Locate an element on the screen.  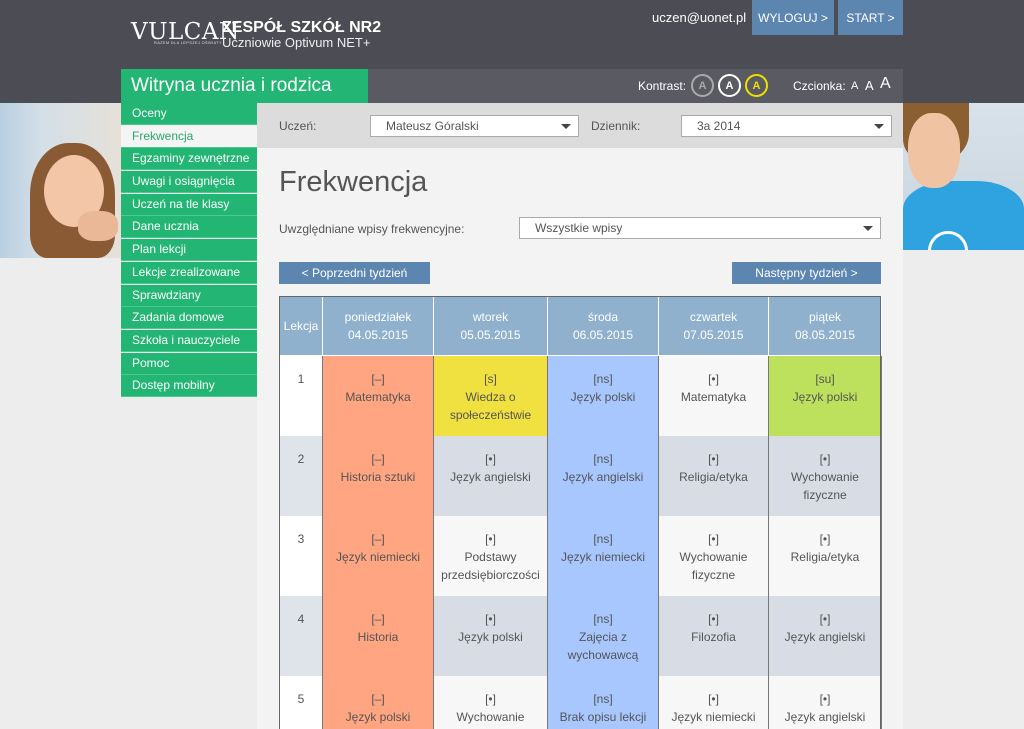
lesson-number: 3 is located at coordinates (301, 555).